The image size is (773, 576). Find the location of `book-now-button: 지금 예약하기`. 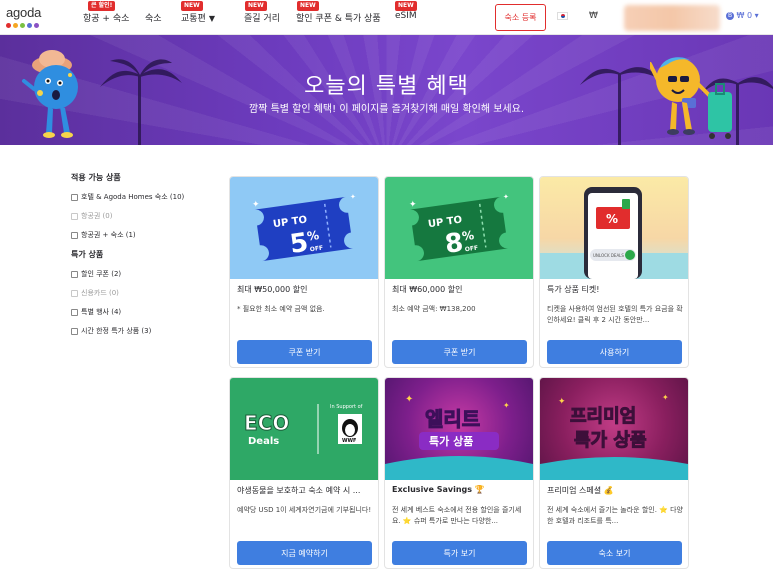

book-now-button: 지금 예약하기 is located at coordinates (304, 553).